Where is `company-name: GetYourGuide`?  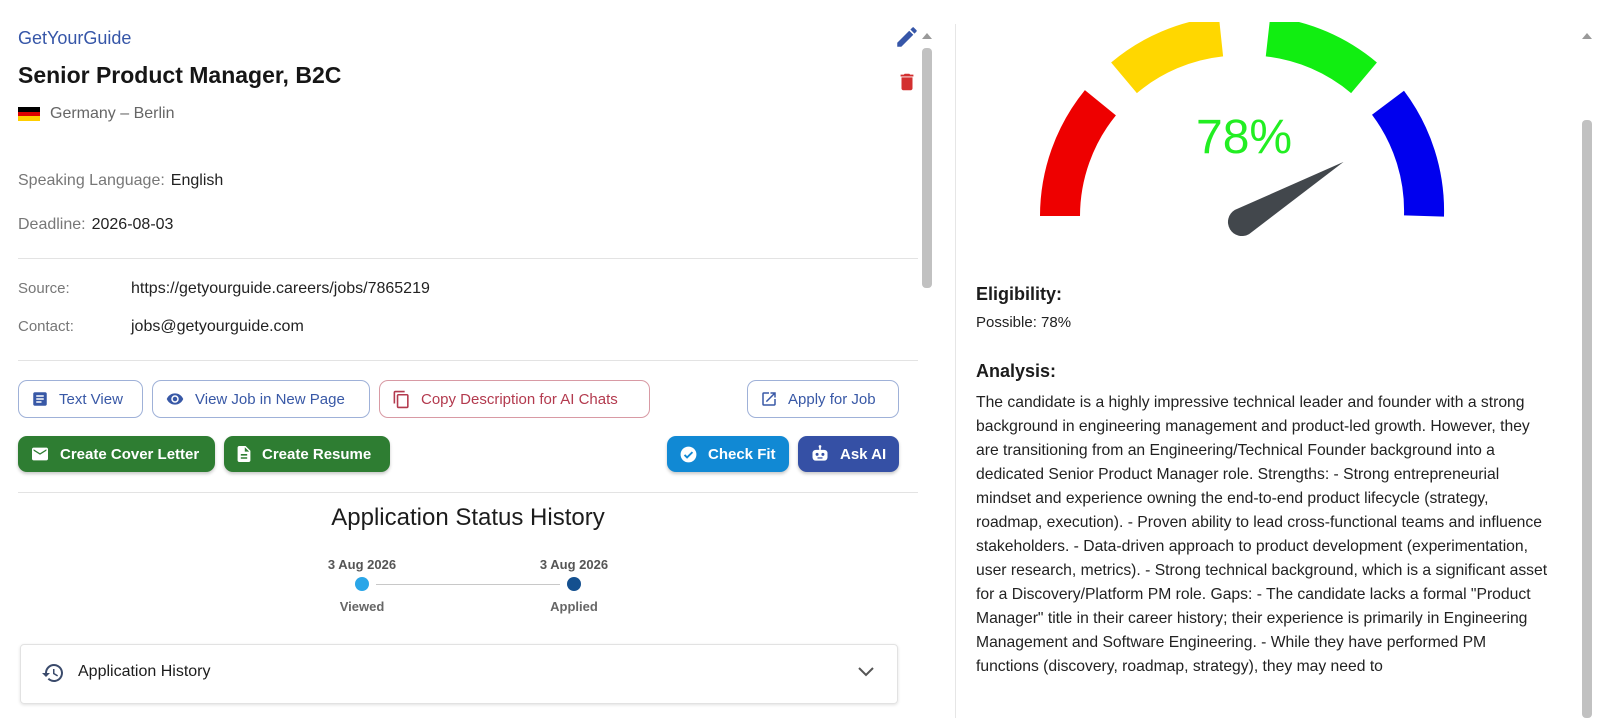
company-name: GetYourGuide is located at coordinates (74, 38).